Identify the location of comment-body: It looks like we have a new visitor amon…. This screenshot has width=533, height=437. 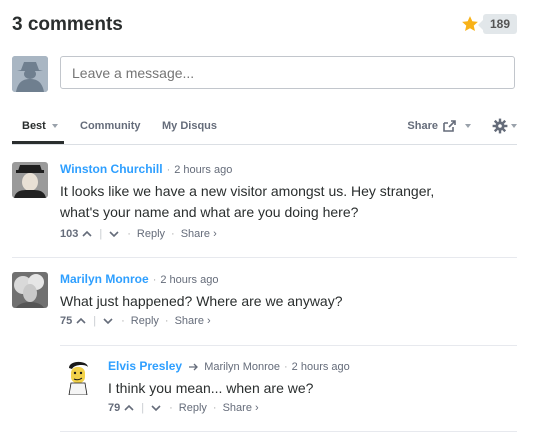
(247, 202).